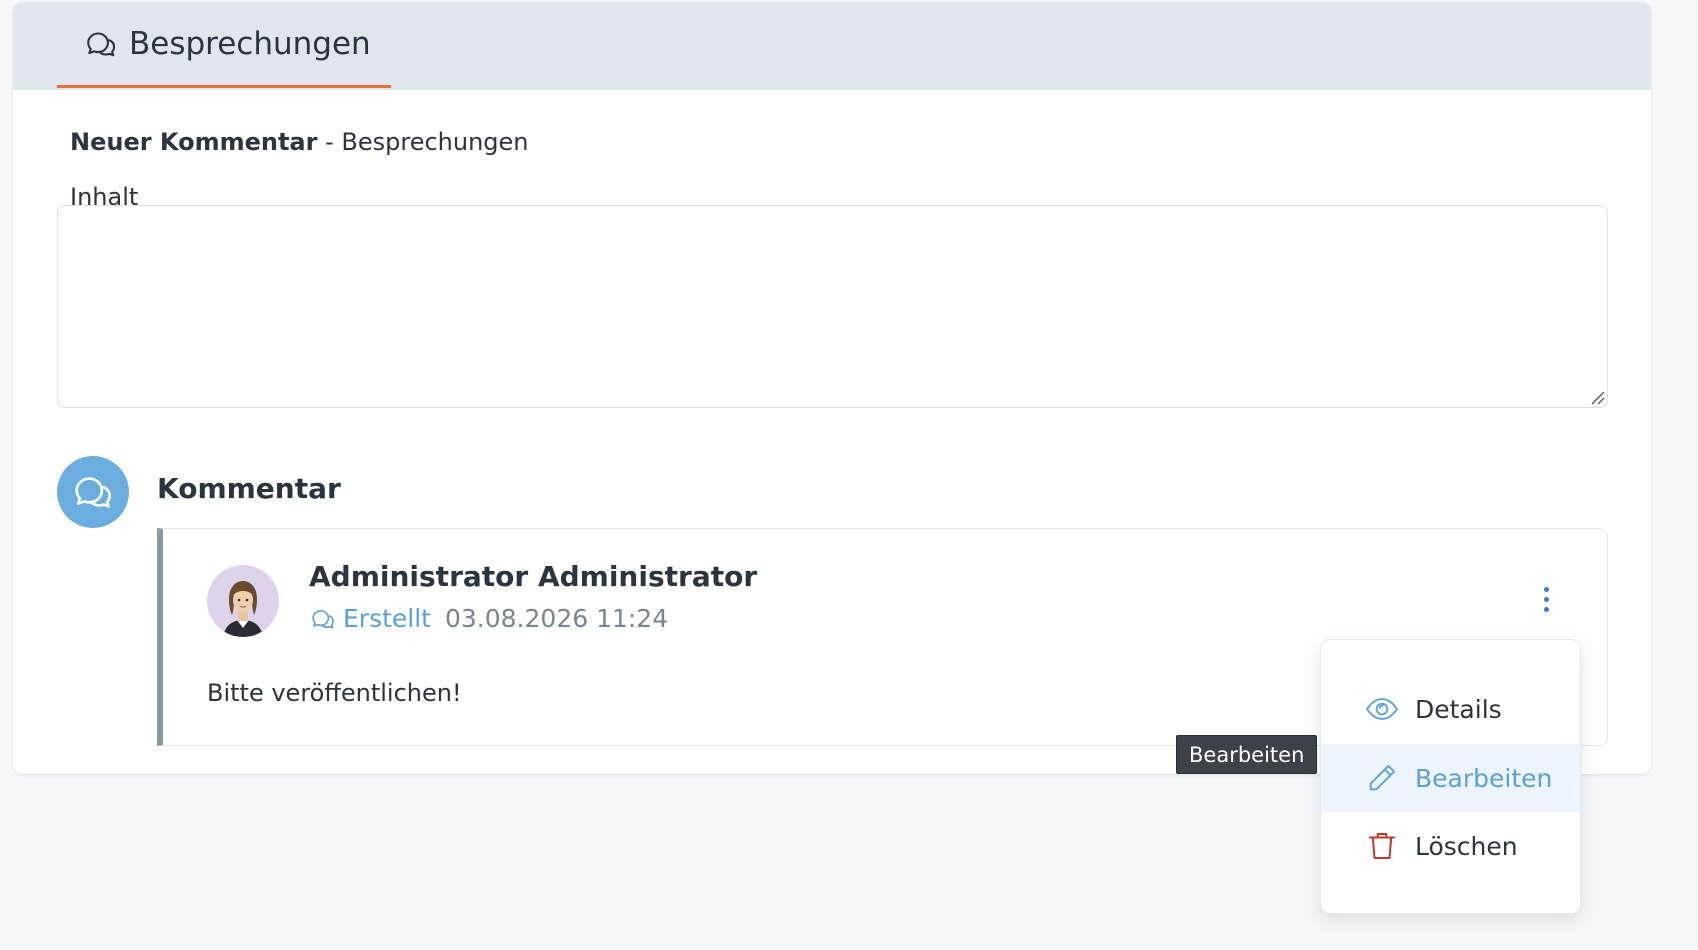 The image size is (1698, 950). What do you see at coordinates (1247, 754) in the screenshot?
I see `tooltip: Bearbeiten` at bounding box center [1247, 754].